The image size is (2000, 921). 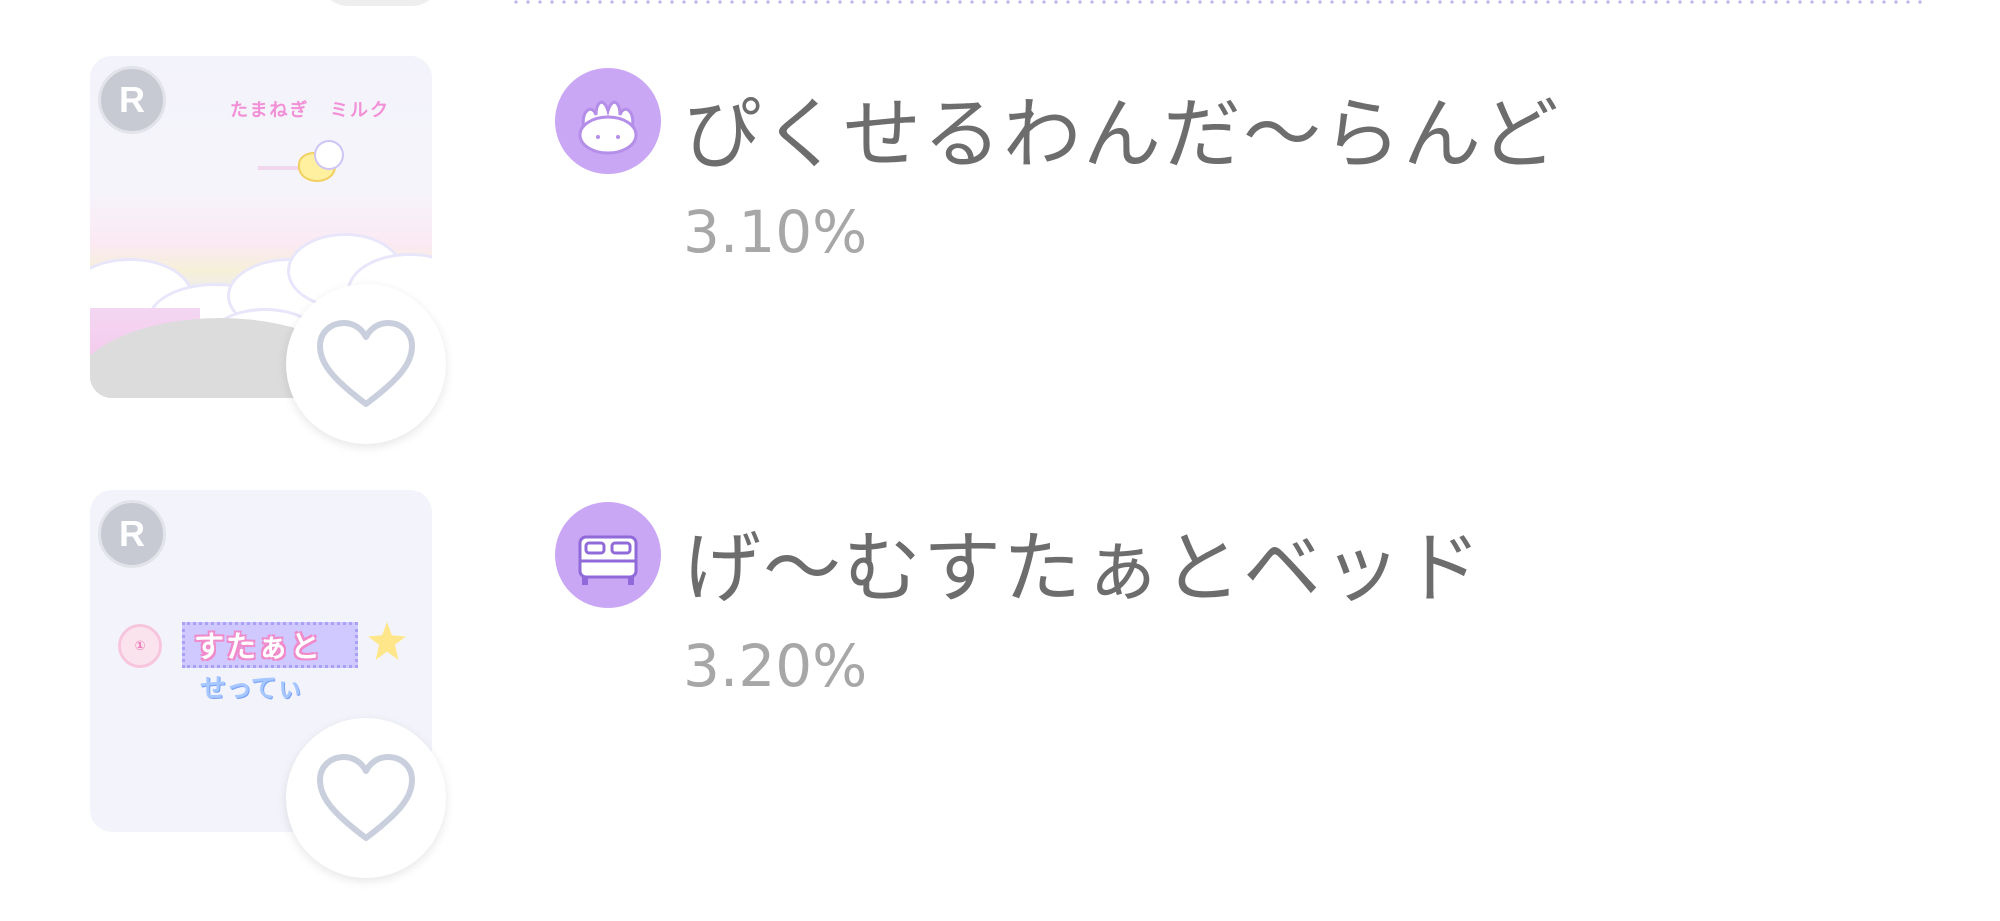 I want to click on previous-item-avatar-edge, so click(x=380, y=3).